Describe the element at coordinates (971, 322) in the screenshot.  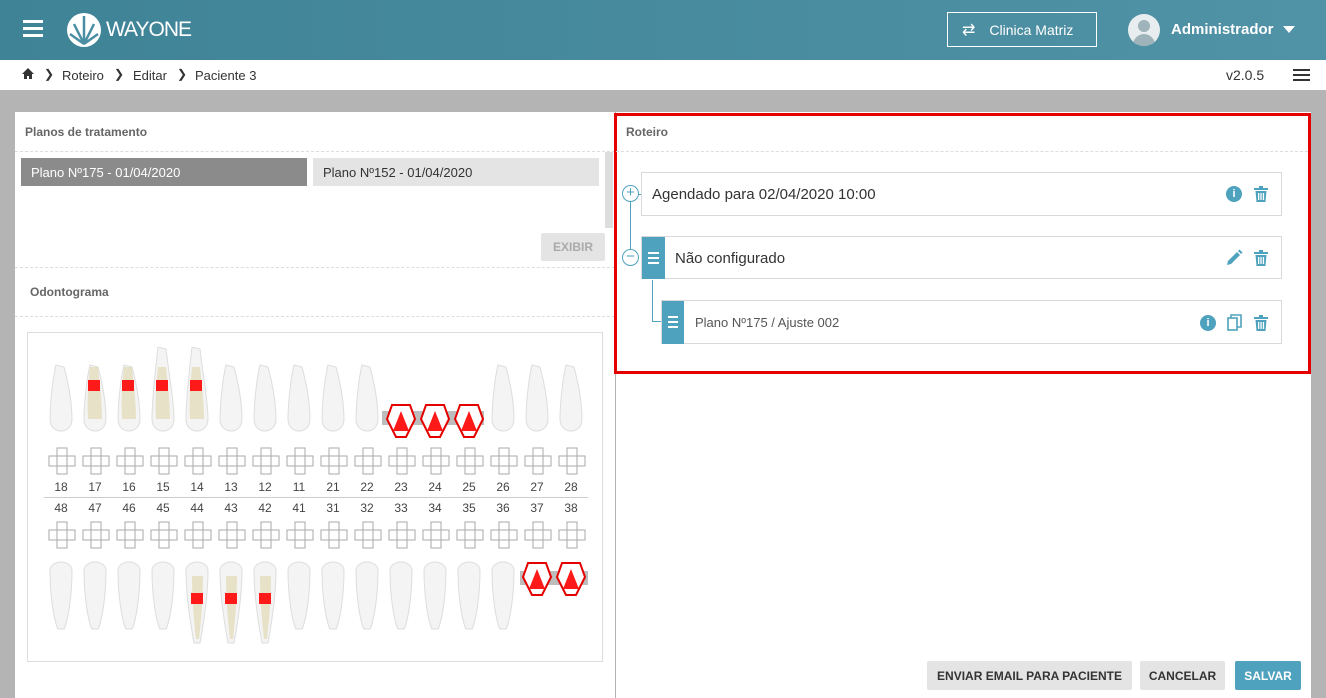
I see `plan-adjust-node: Plano Nº175 / Ajuste 002 i` at that location.